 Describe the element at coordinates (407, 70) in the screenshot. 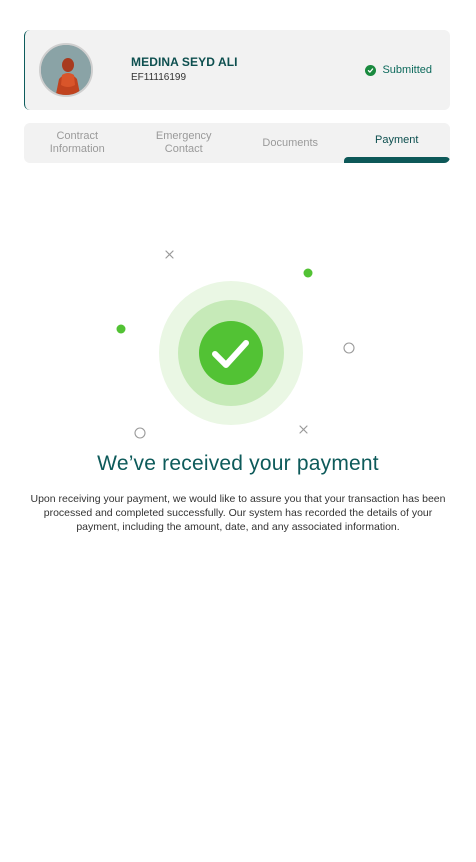

I see `status-label: Submitted` at that location.